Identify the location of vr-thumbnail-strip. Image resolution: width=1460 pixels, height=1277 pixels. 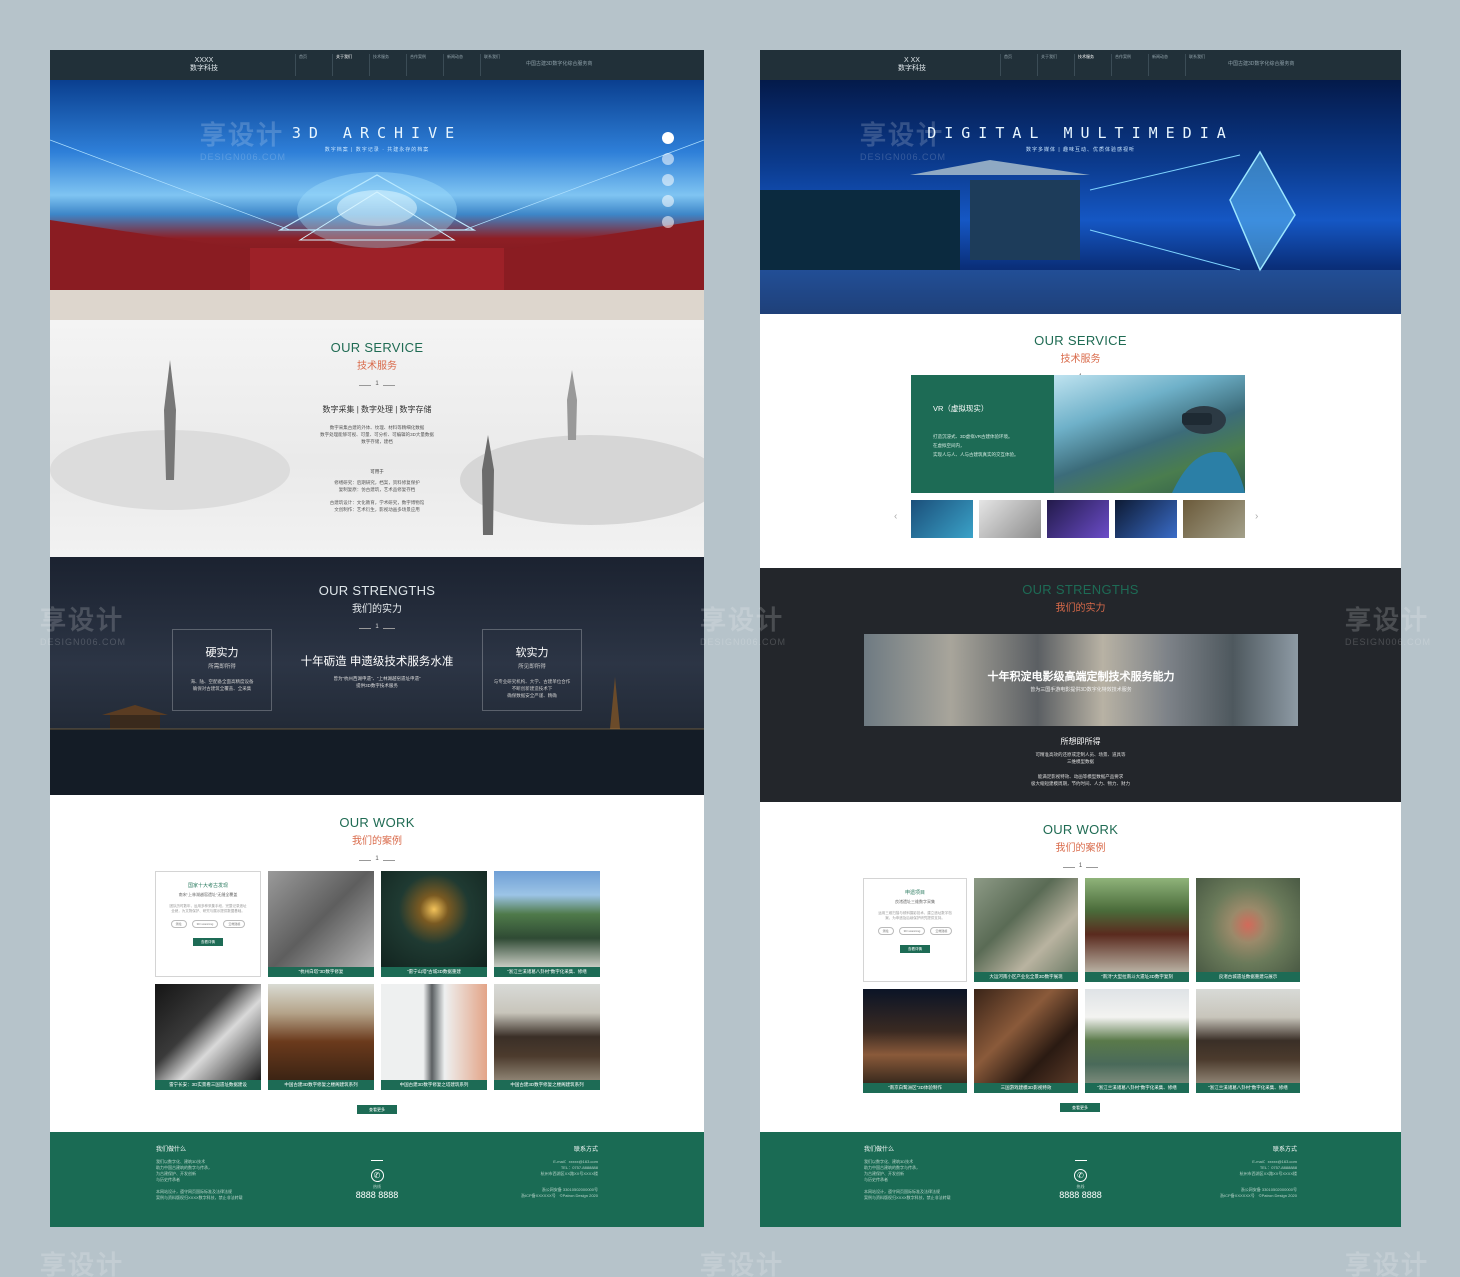
(1078, 519).